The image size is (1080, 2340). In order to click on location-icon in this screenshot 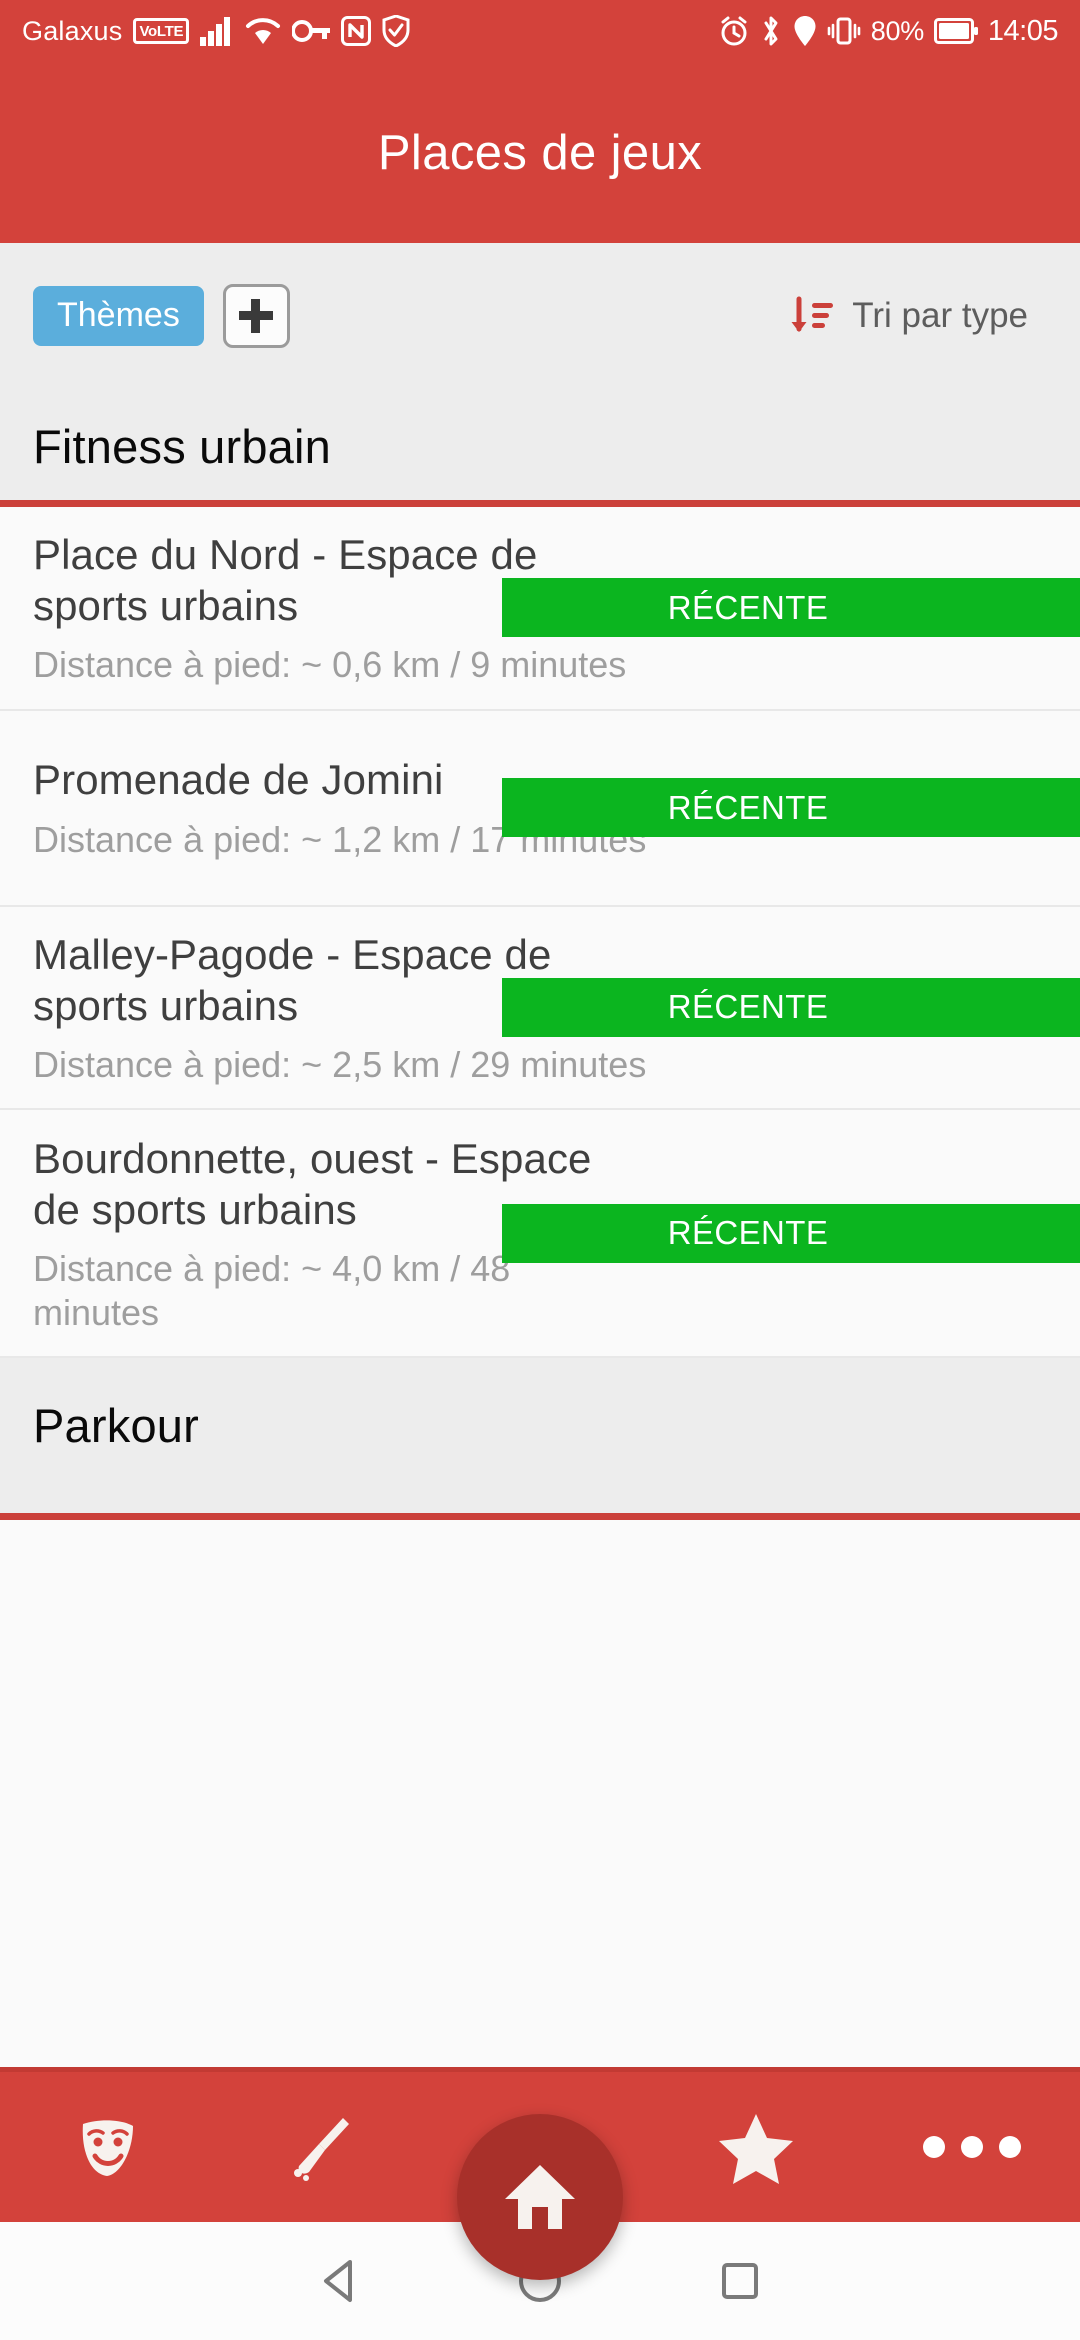, I will do `click(805, 31)`.